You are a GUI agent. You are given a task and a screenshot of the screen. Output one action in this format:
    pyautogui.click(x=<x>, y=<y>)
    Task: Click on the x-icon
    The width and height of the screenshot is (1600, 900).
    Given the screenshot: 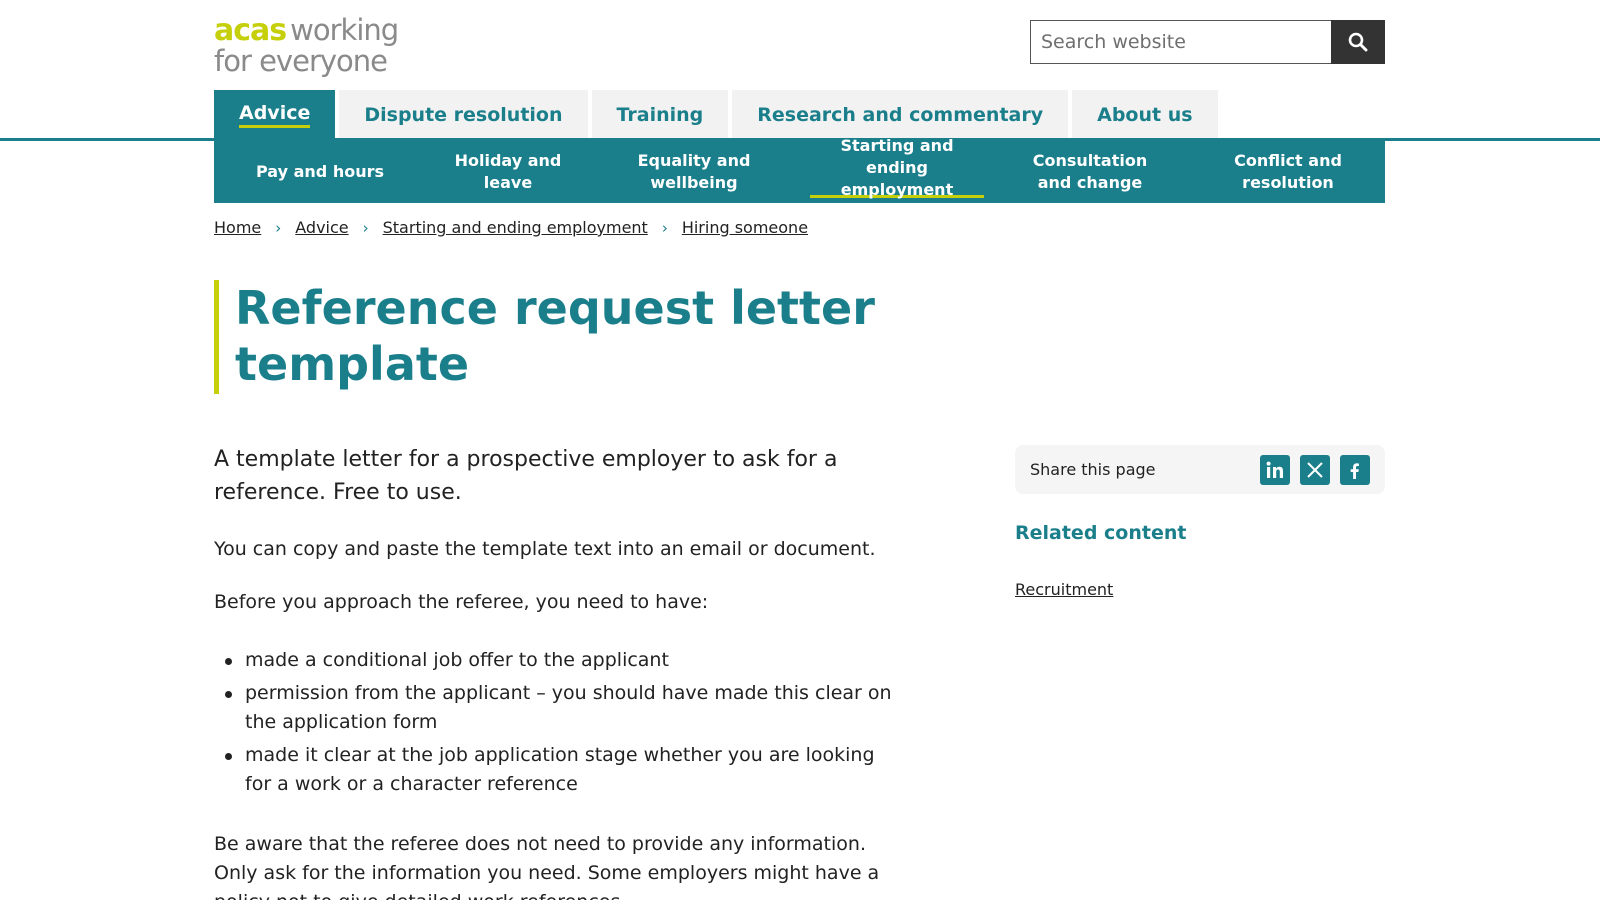 What is the action you would take?
    pyautogui.click(x=1315, y=470)
    